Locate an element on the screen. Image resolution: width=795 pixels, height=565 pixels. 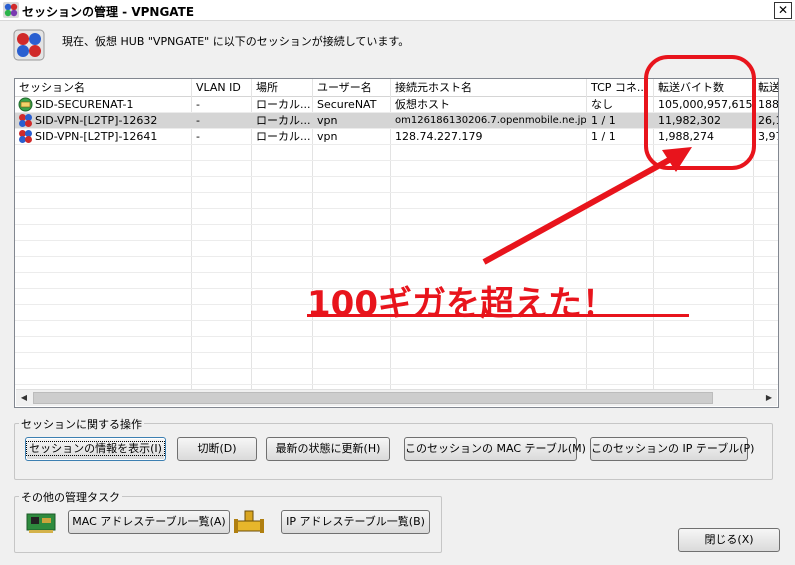
sessions-icon is located at coordinates (29, 45).